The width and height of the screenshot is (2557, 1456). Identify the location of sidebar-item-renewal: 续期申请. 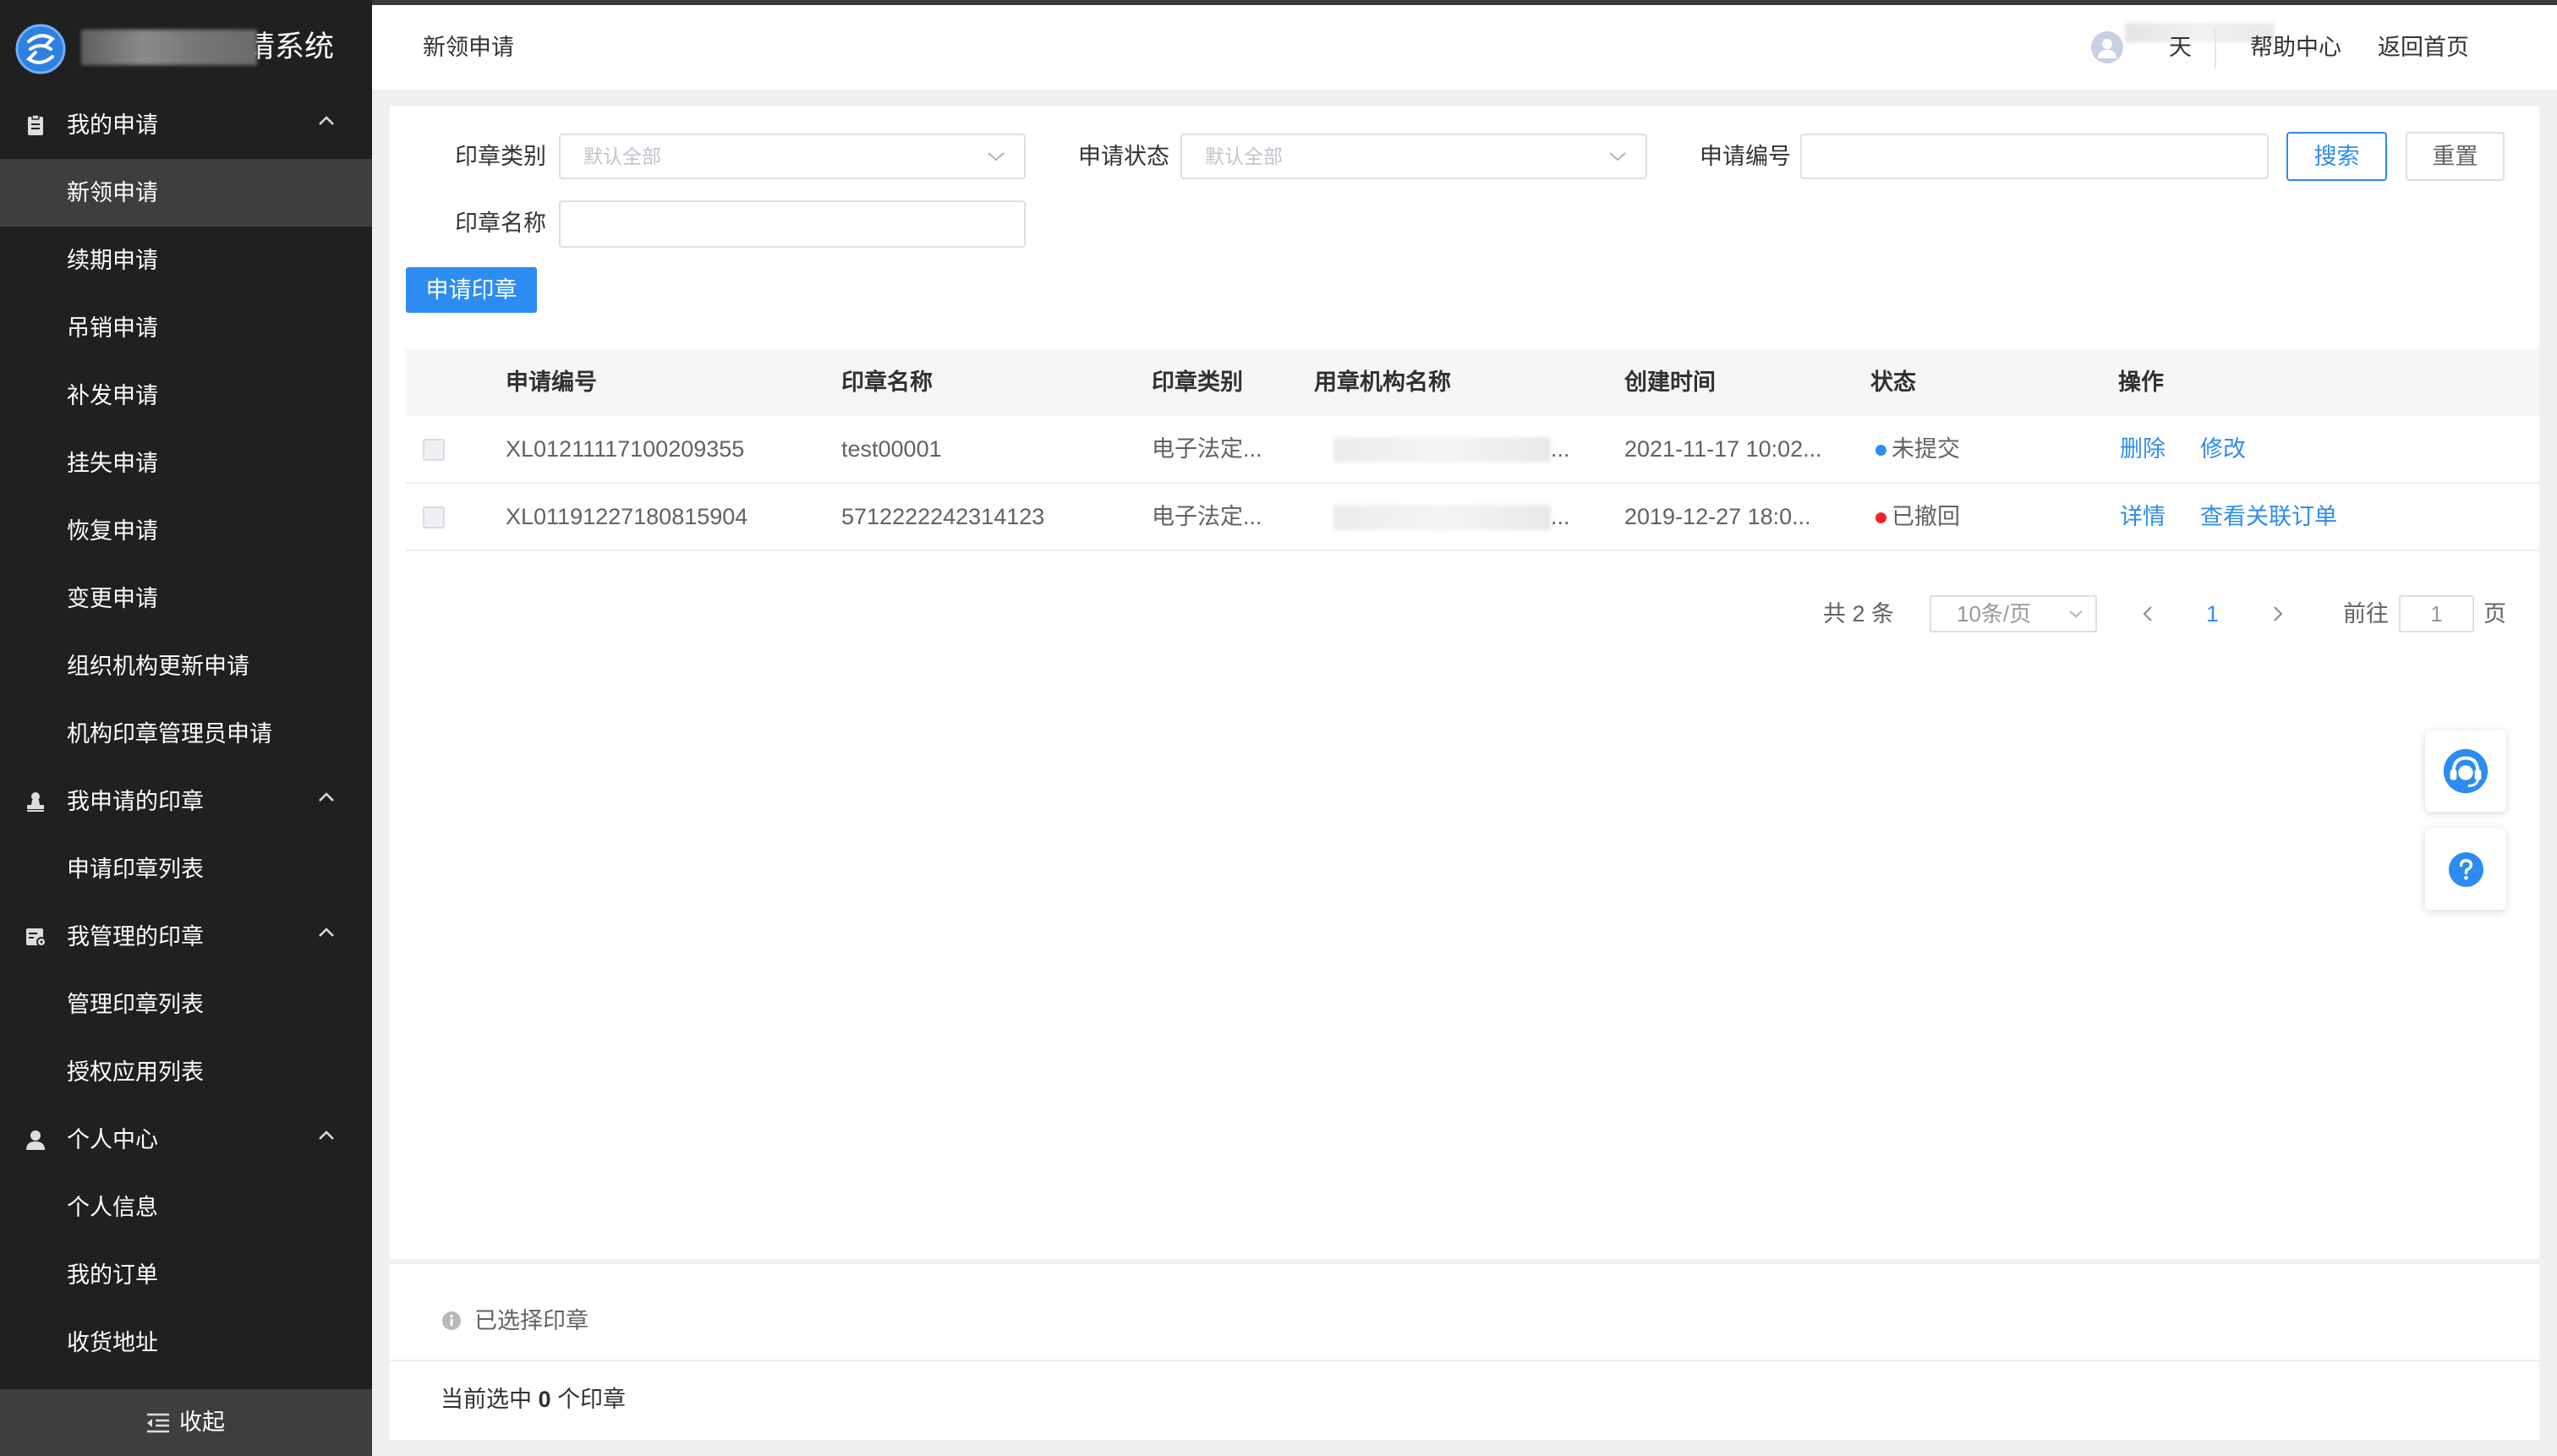
(186, 260).